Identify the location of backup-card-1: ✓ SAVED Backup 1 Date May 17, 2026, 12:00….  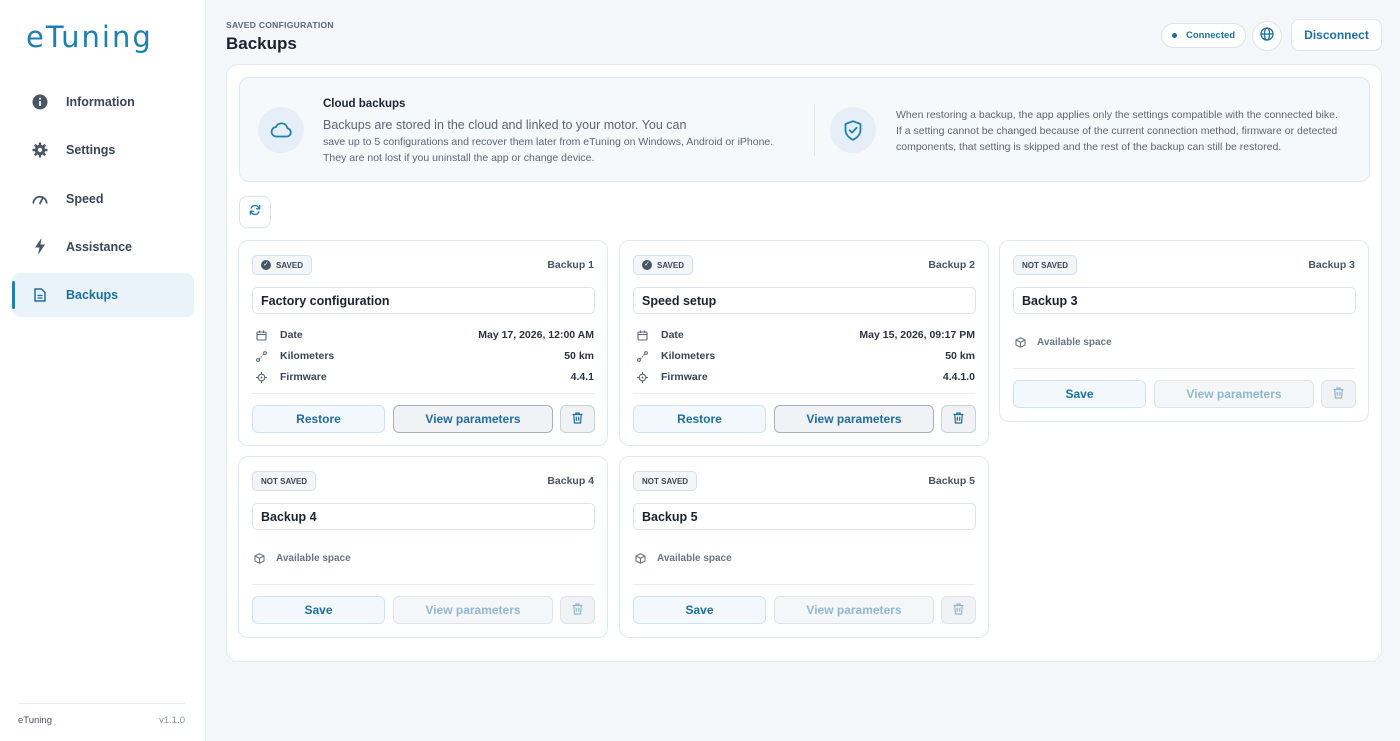
(423, 343).